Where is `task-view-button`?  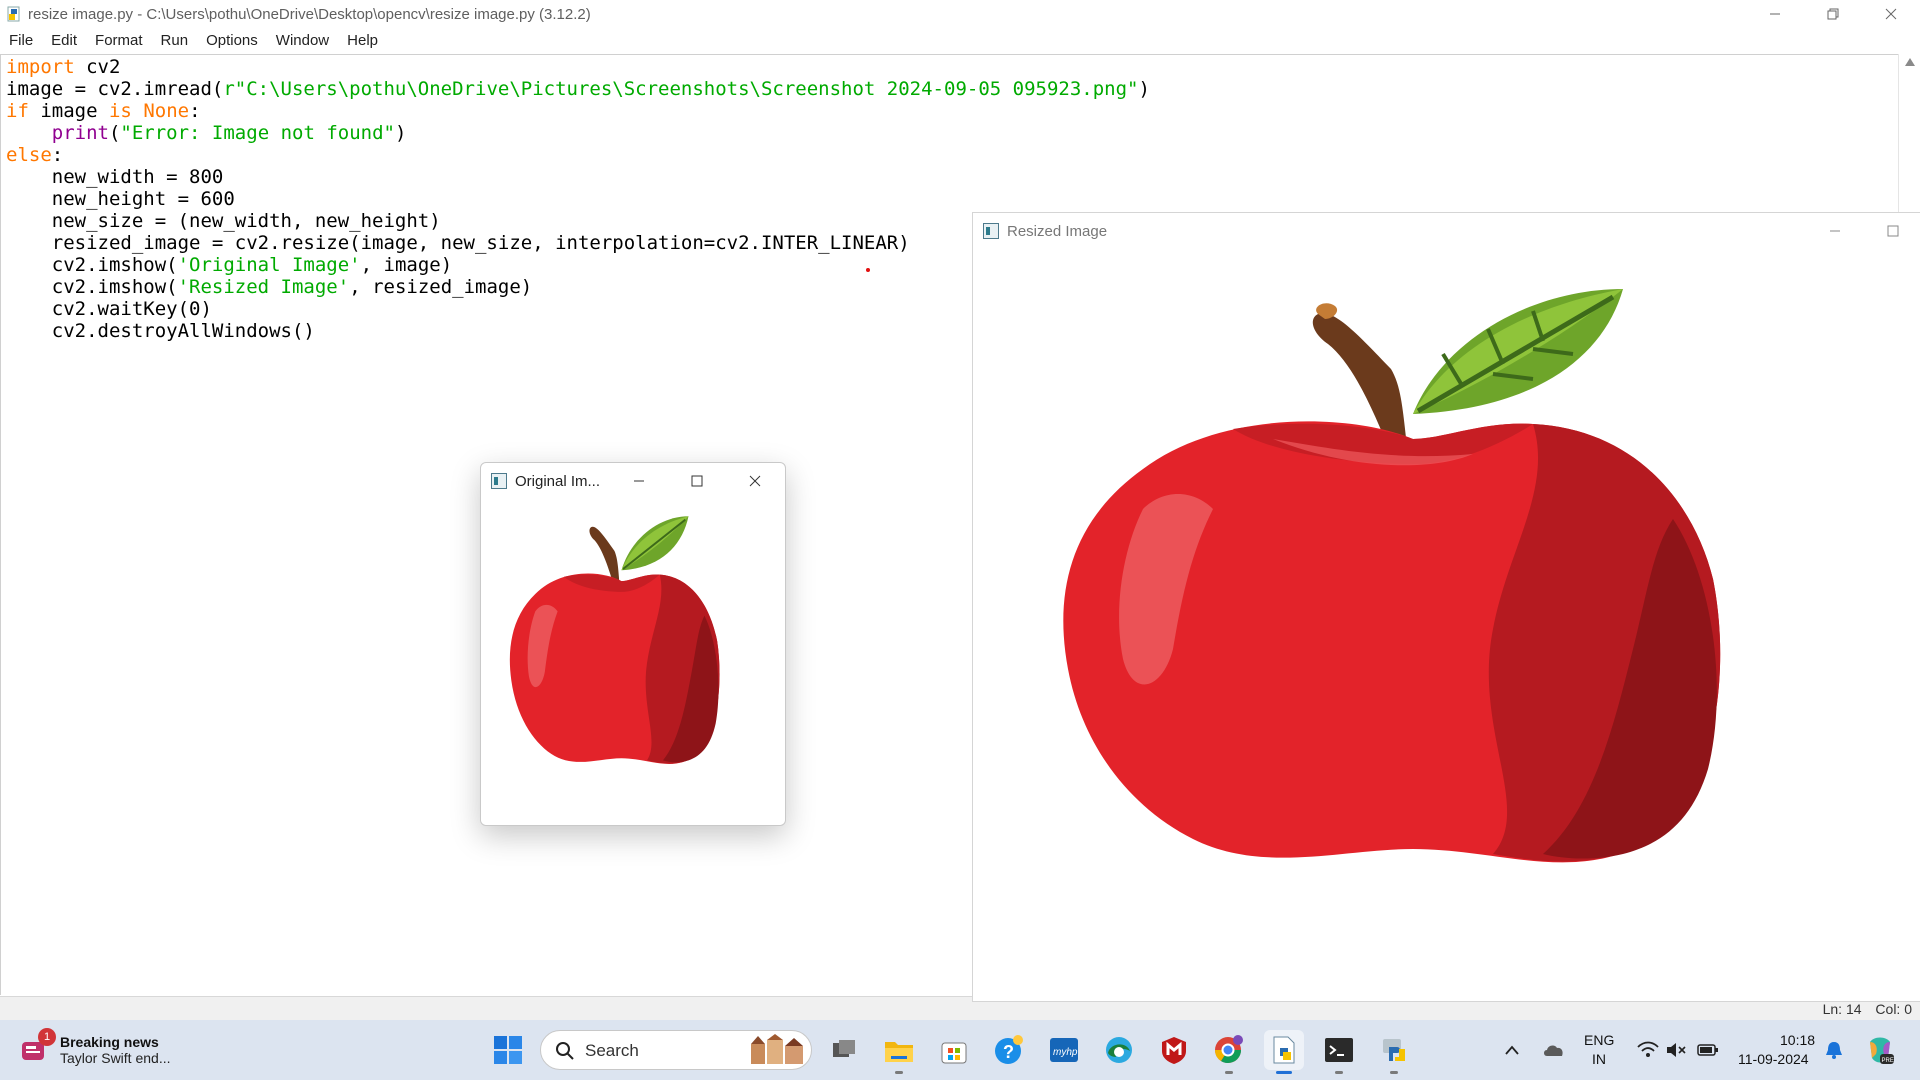
task-view-button is located at coordinates (844, 1050).